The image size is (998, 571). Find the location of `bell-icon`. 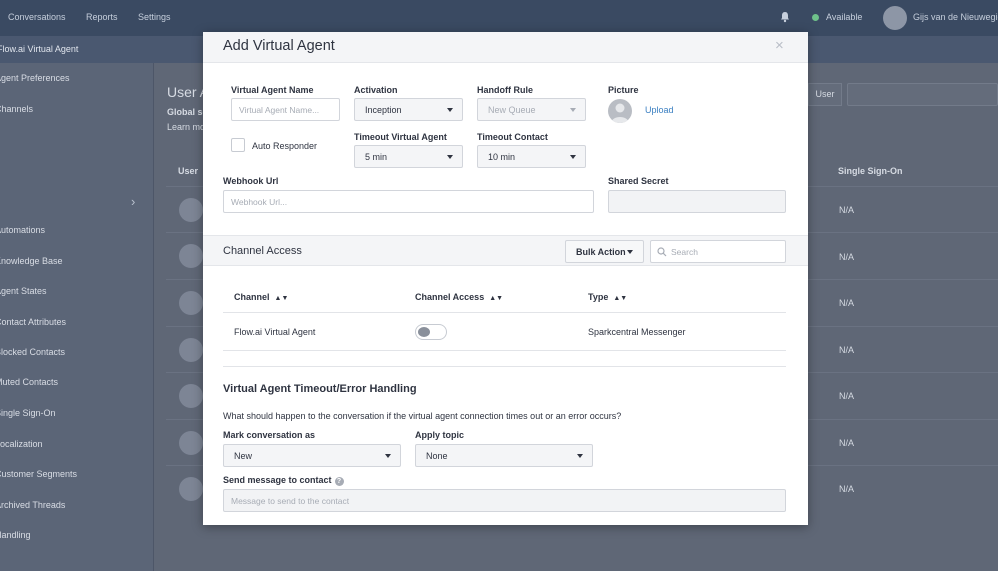

bell-icon is located at coordinates (785, 17).